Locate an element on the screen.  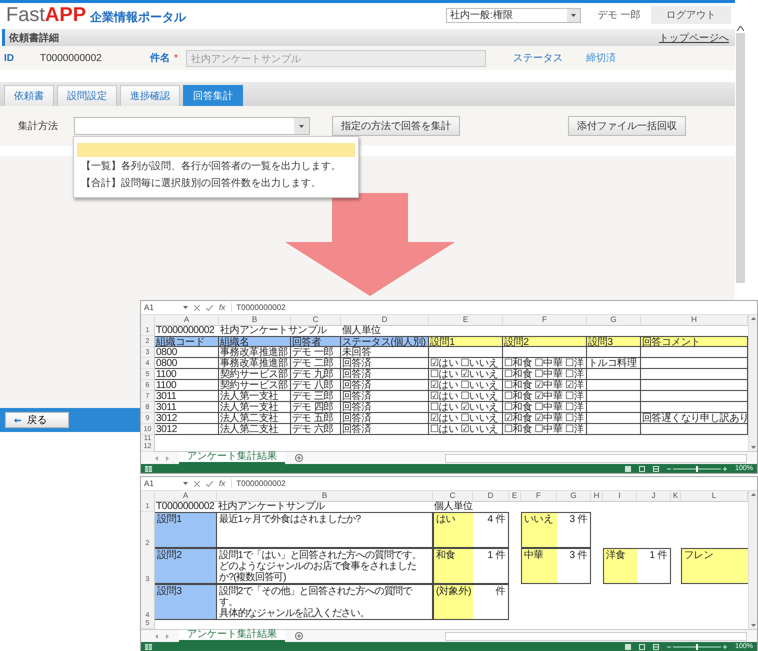
table-cell: ☐はい ☑いいえ is located at coordinates (466, 407).